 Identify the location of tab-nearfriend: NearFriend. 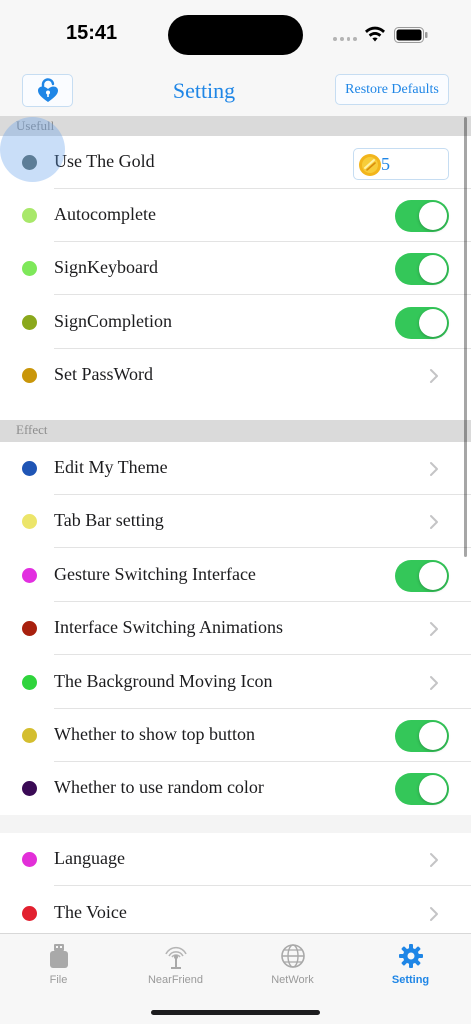
(175, 969).